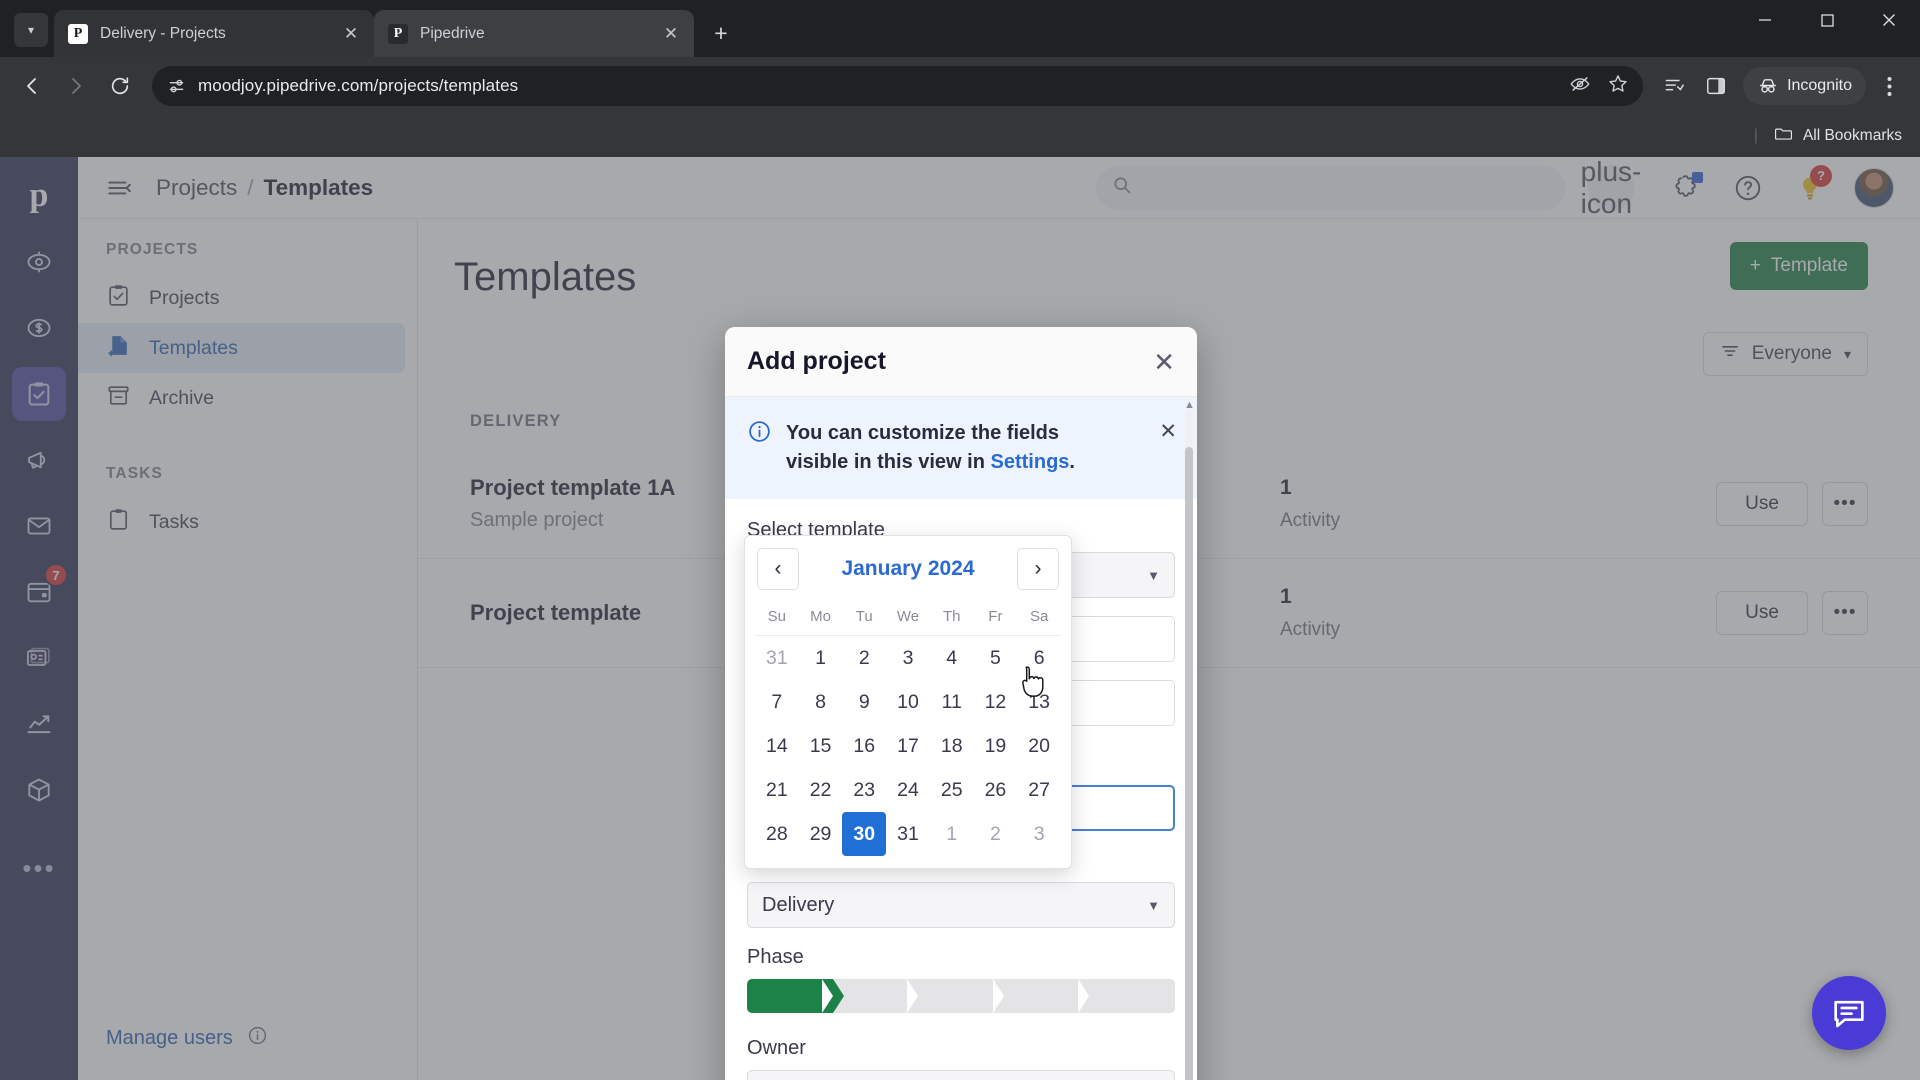 The image size is (1920, 1080). I want to click on reload-button, so click(120, 86).